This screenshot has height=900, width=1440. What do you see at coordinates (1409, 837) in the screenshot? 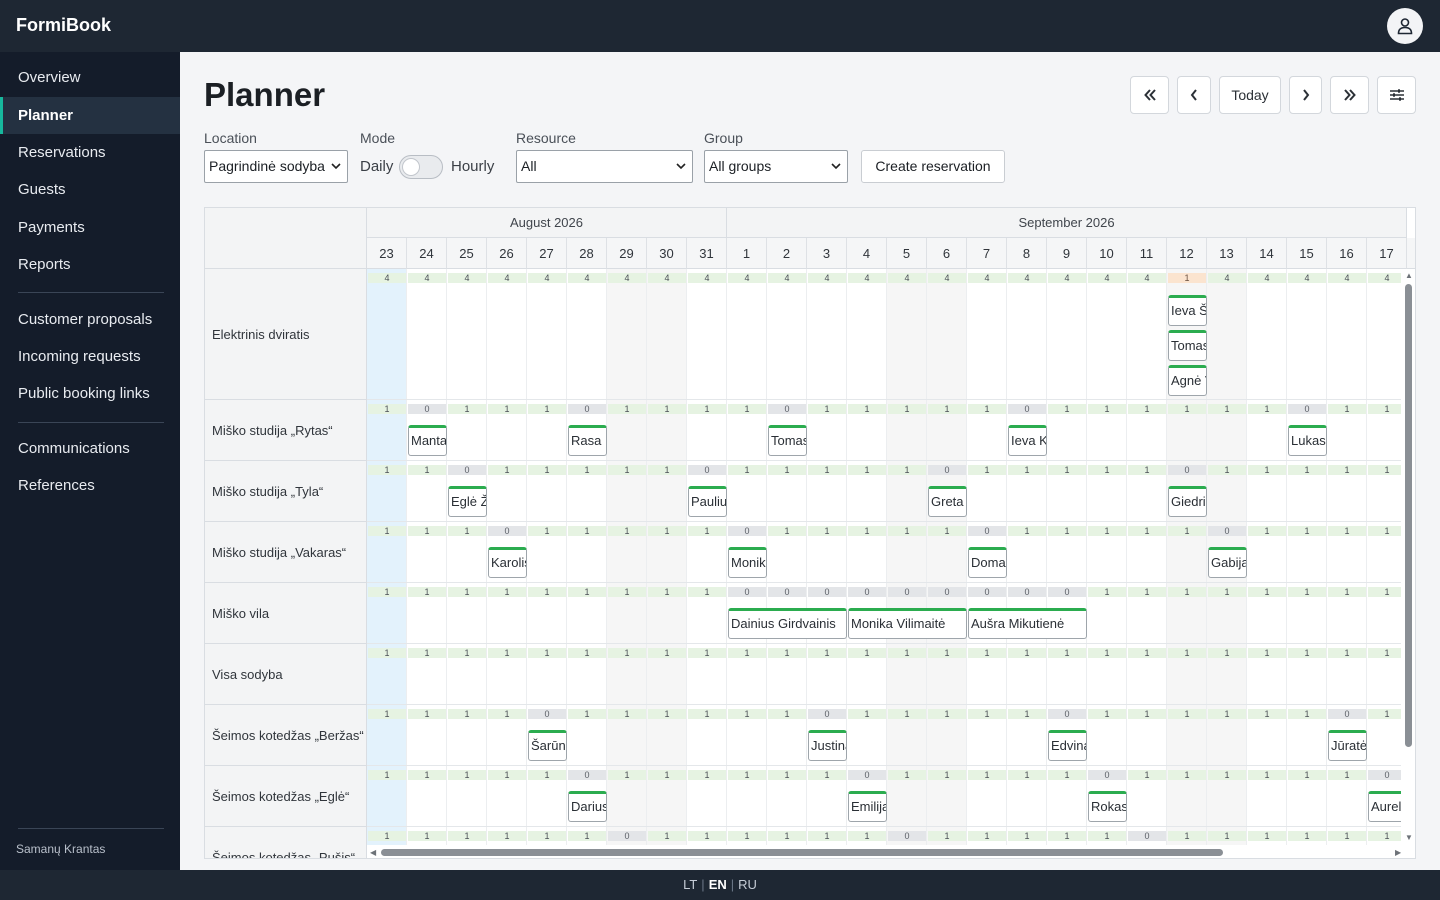
I see `scroll-down-icon: ▼` at bounding box center [1409, 837].